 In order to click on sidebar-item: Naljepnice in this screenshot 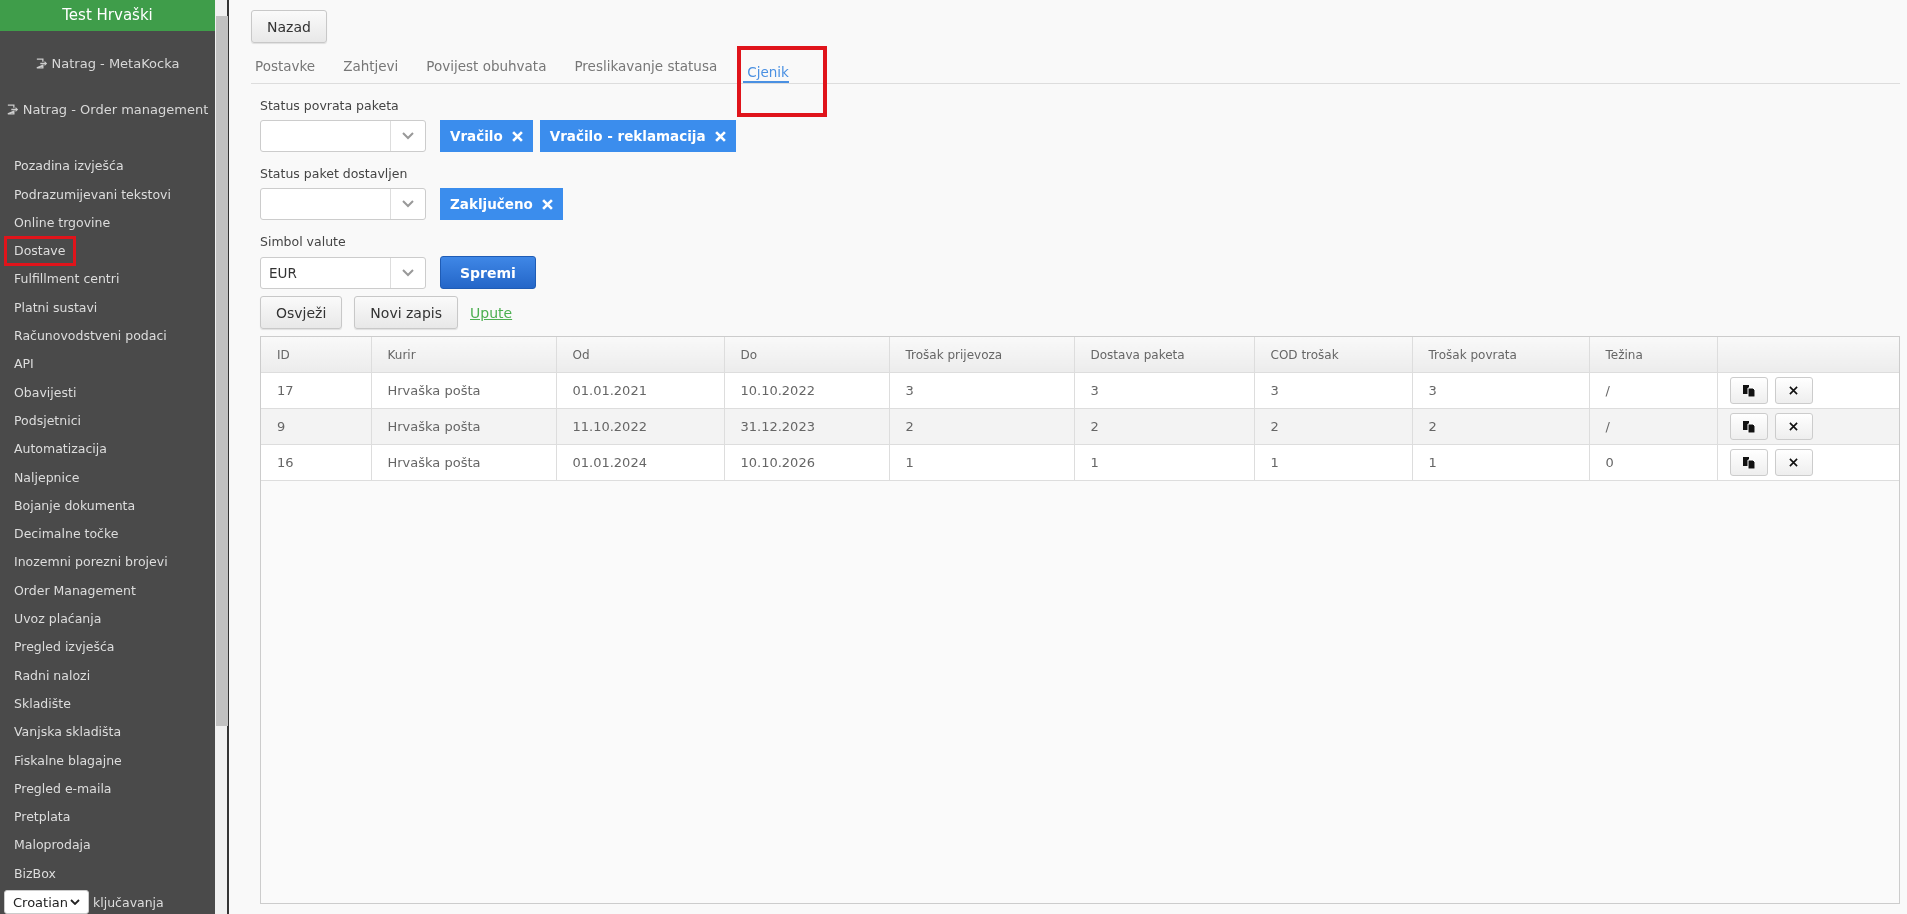, I will do `click(40, 477)`.